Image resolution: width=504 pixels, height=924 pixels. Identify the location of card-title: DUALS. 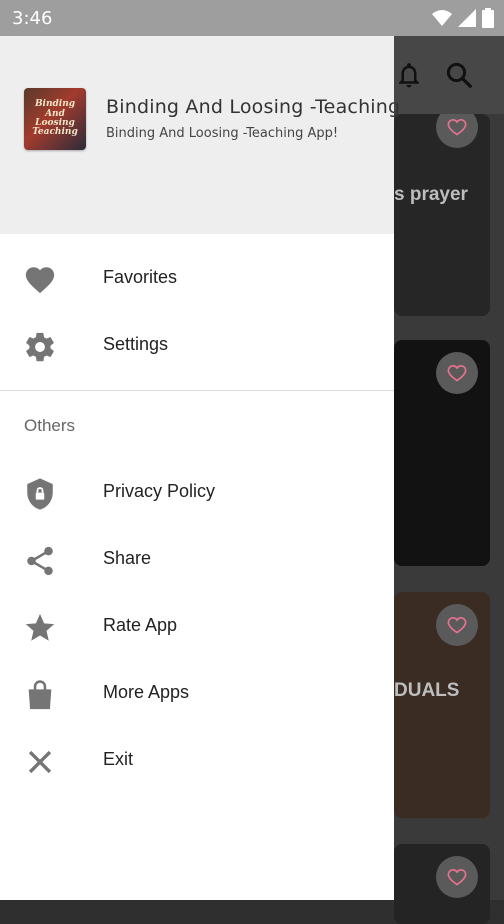
(427, 690).